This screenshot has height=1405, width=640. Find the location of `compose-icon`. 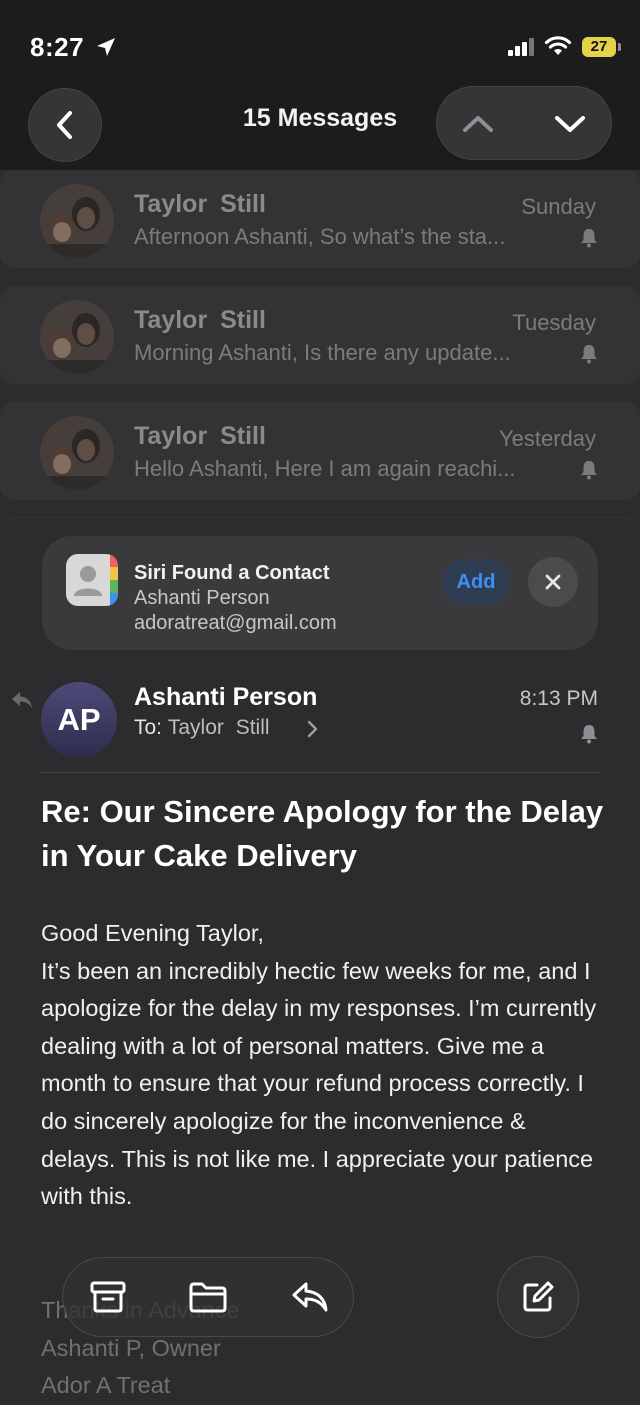

compose-icon is located at coordinates (538, 1296).